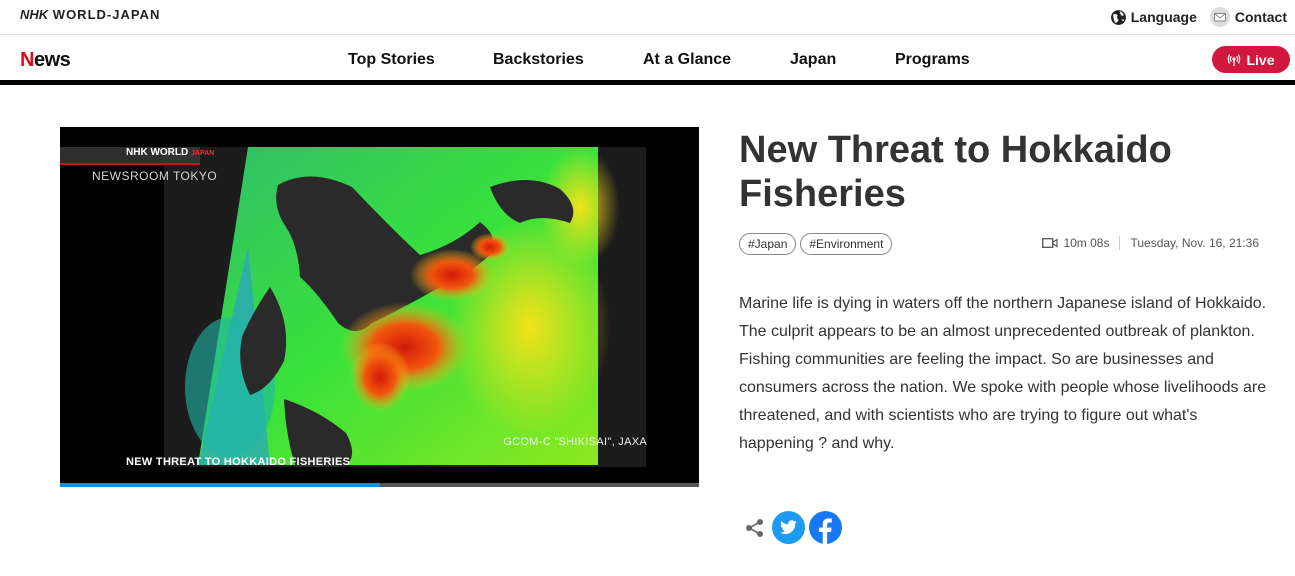 This screenshot has width=1295, height=576. What do you see at coordinates (1050, 243) in the screenshot?
I see `video-camera-icon` at bounding box center [1050, 243].